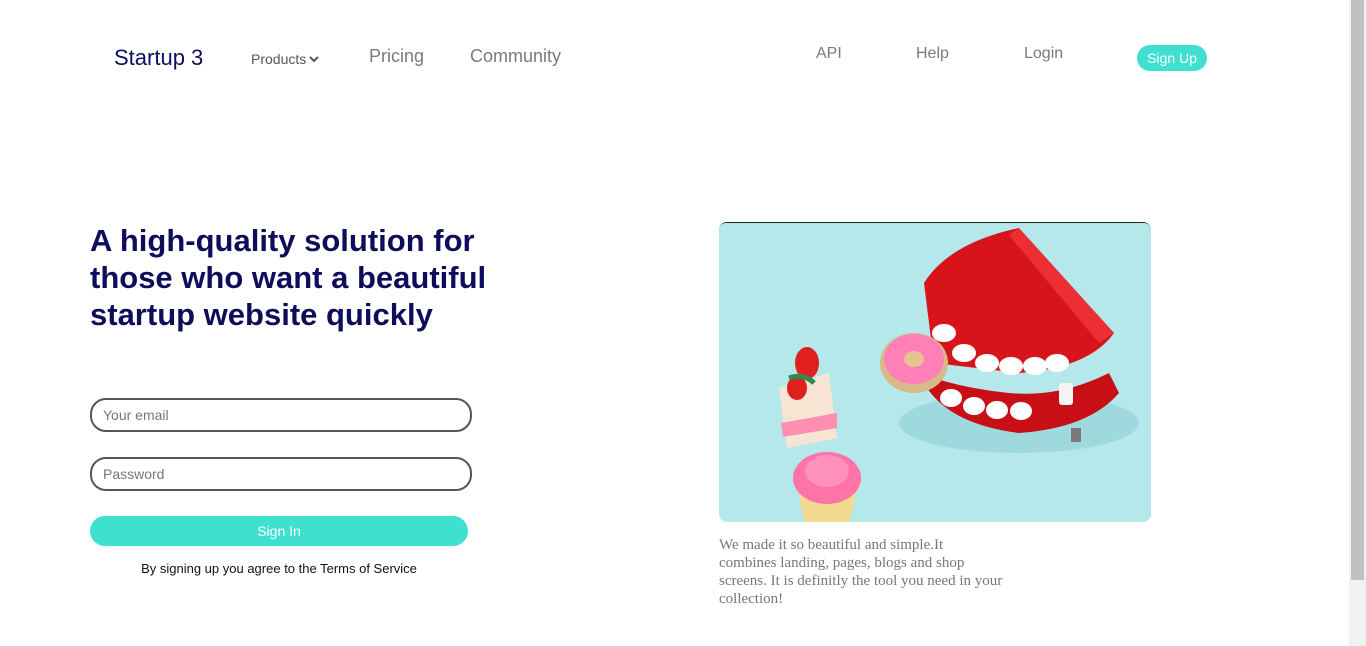 Image resolution: width=1366 pixels, height=646 pixels. I want to click on password-field: Password, so click(281, 474).